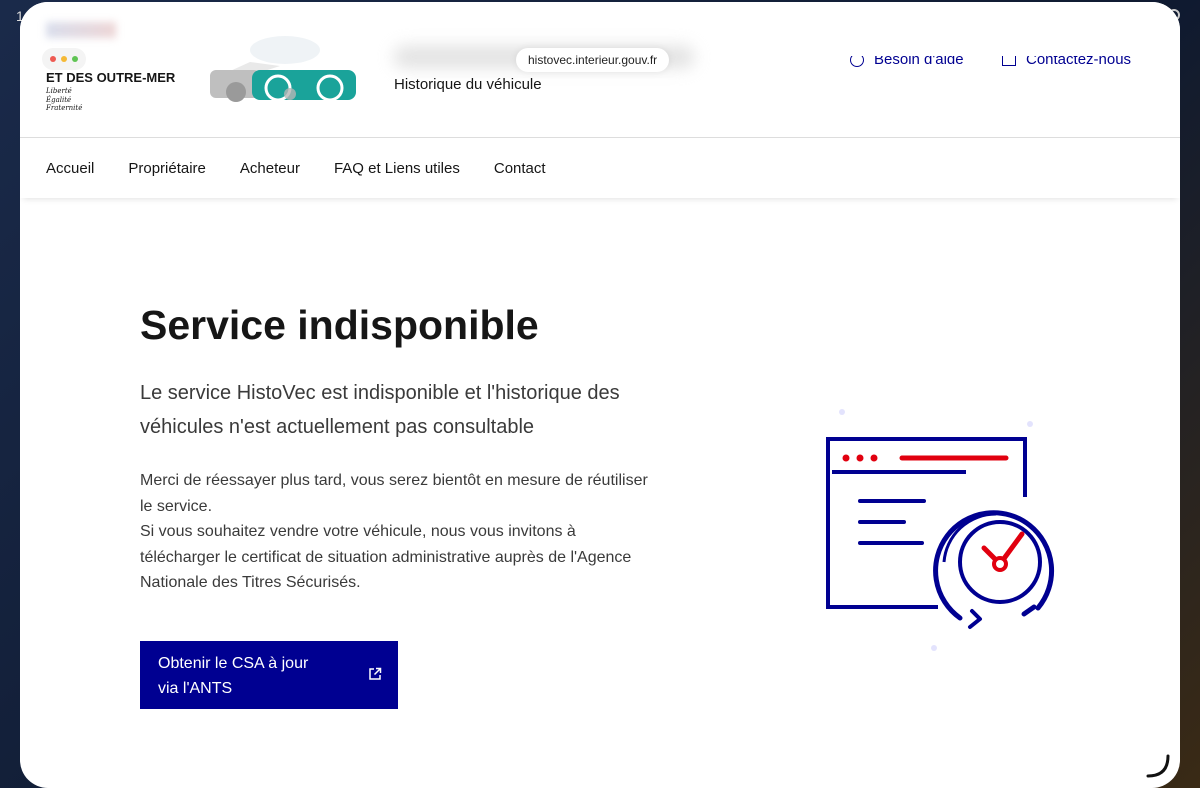 This screenshot has width=1200, height=788. I want to click on site-subtitle: Historique du véhicule, so click(468, 84).